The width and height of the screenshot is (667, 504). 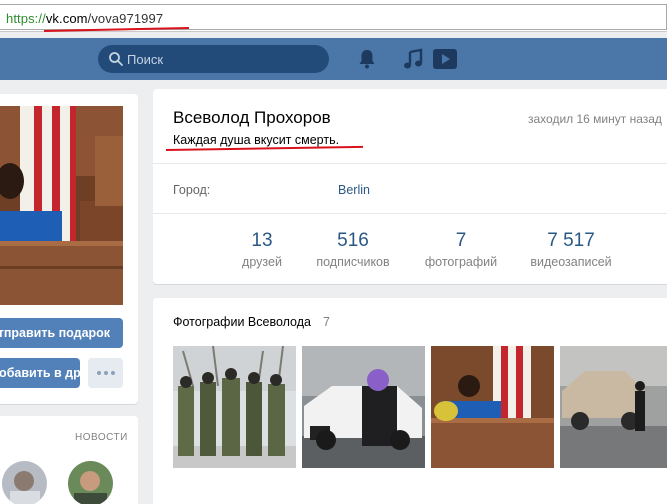 I want to click on stat-photos: 7 фотографий, so click(x=461, y=249).